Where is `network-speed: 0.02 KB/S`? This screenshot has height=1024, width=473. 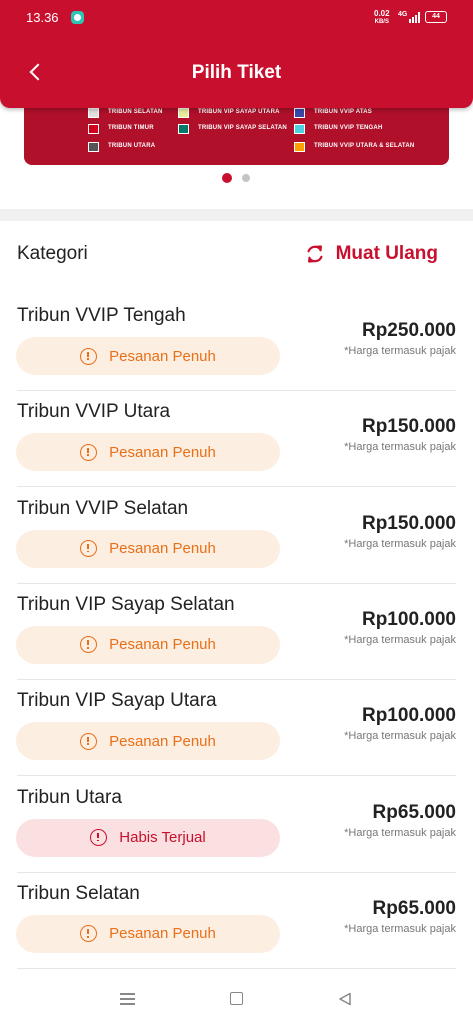 network-speed: 0.02 KB/S is located at coordinates (382, 18).